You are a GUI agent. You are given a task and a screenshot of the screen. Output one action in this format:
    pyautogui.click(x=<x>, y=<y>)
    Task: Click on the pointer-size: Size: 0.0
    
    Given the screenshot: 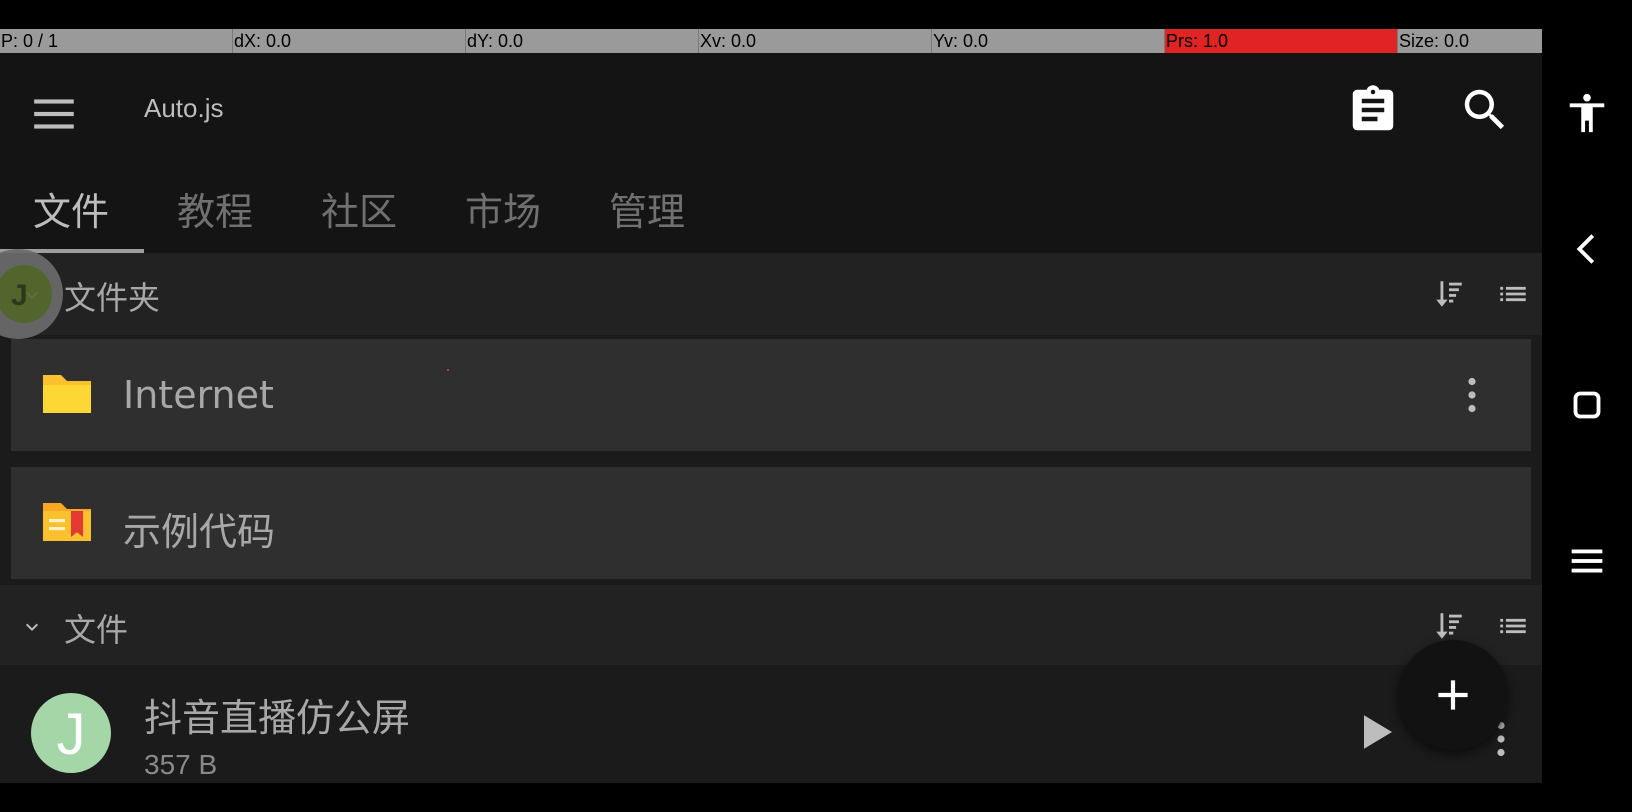 What is the action you would take?
    pyautogui.click(x=1470, y=41)
    